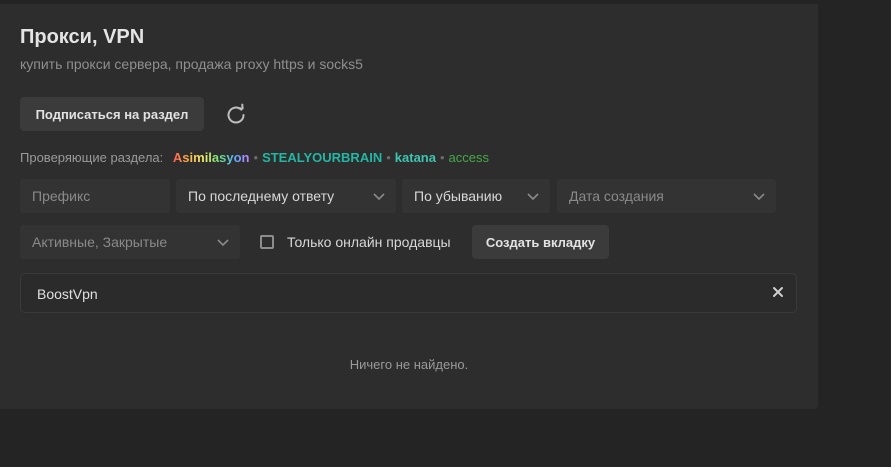 The width and height of the screenshot is (891, 467). I want to click on close-icon, so click(778, 292).